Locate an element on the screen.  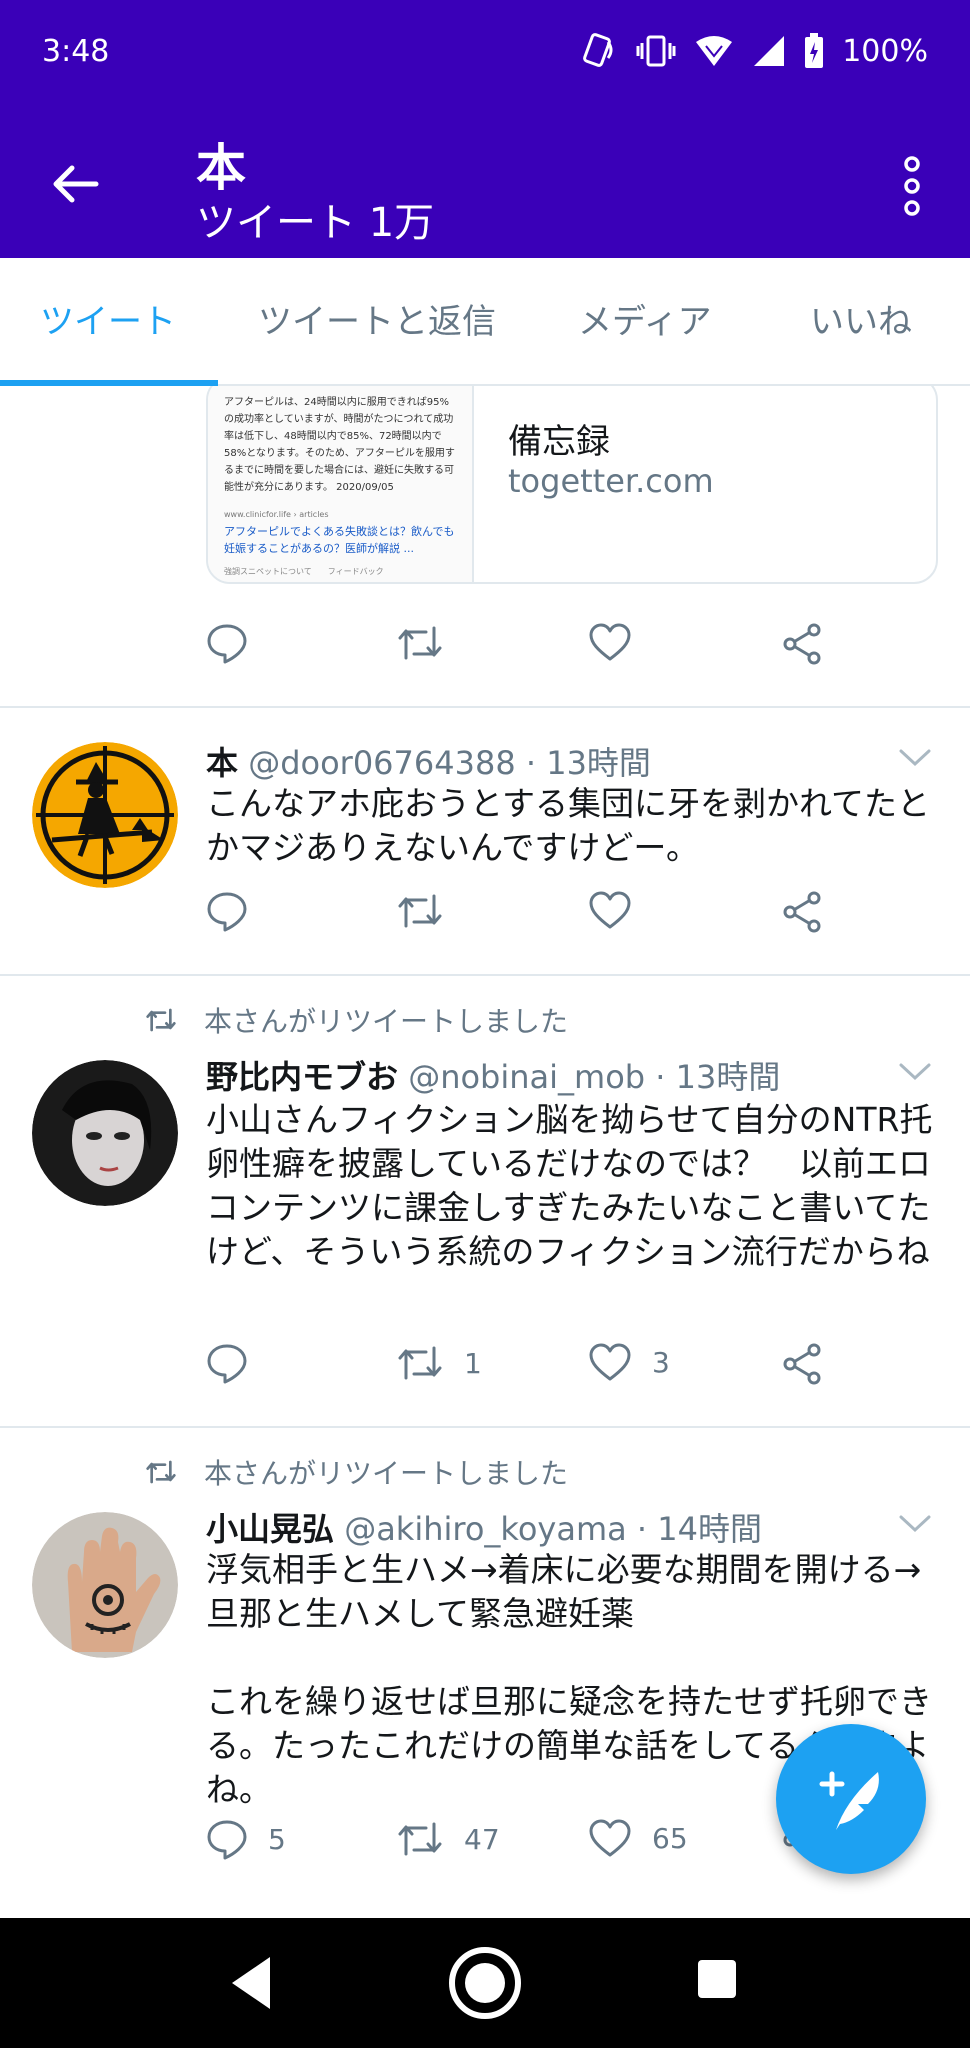
vibrate-icon is located at coordinates (656, 51).